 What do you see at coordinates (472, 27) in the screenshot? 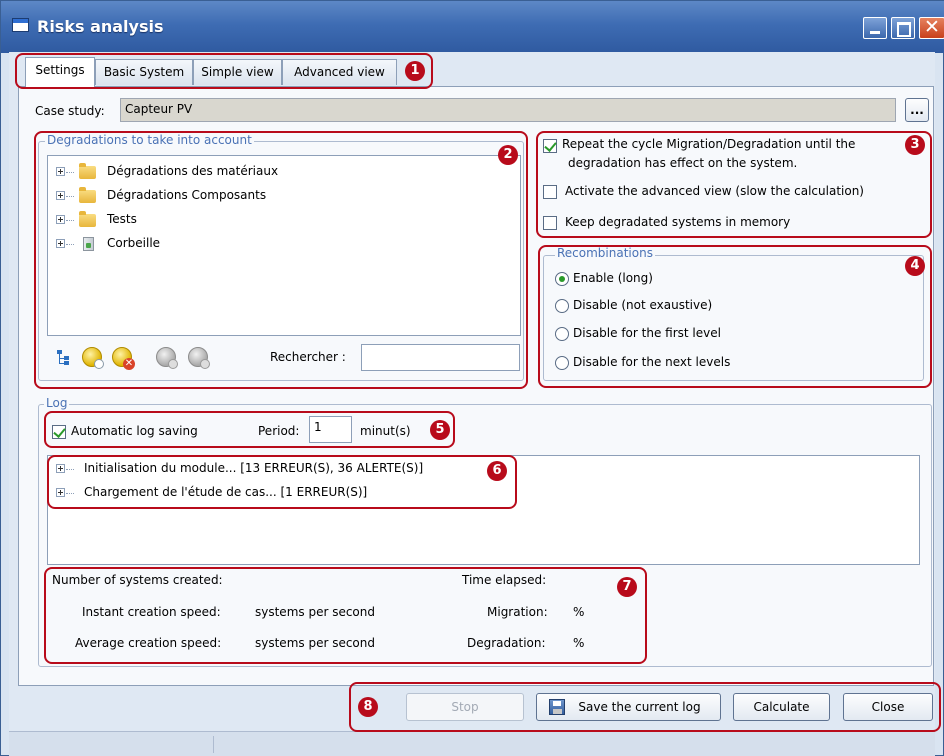
I see `title-bar: Risks analysis ✕` at bounding box center [472, 27].